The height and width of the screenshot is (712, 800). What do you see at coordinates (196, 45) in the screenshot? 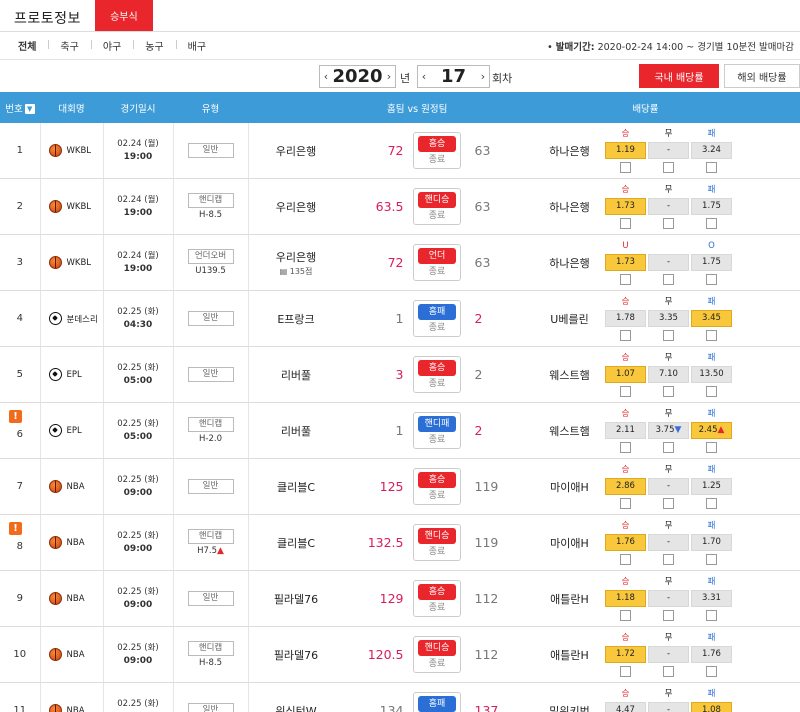
I see `category-volleyball: 배구` at bounding box center [196, 45].